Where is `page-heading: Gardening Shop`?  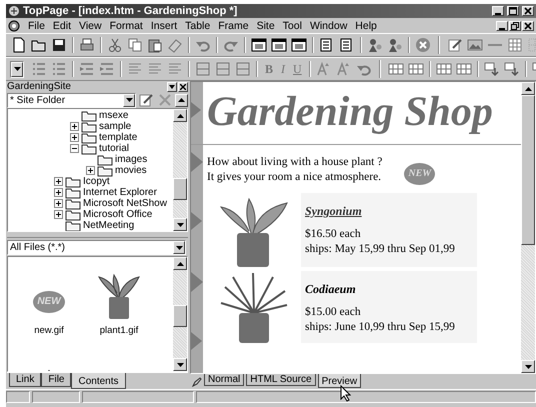 page-heading: Gardening Shop is located at coordinates (350, 112).